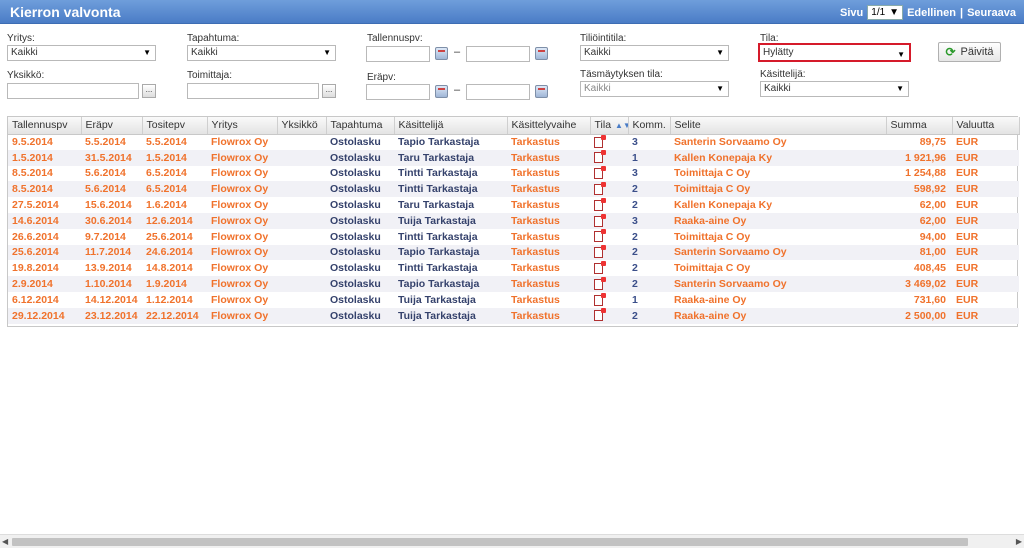 The height and width of the screenshot is (548, 1024). I want to click on page-select: 1/1 ▼, so click(885, 12).